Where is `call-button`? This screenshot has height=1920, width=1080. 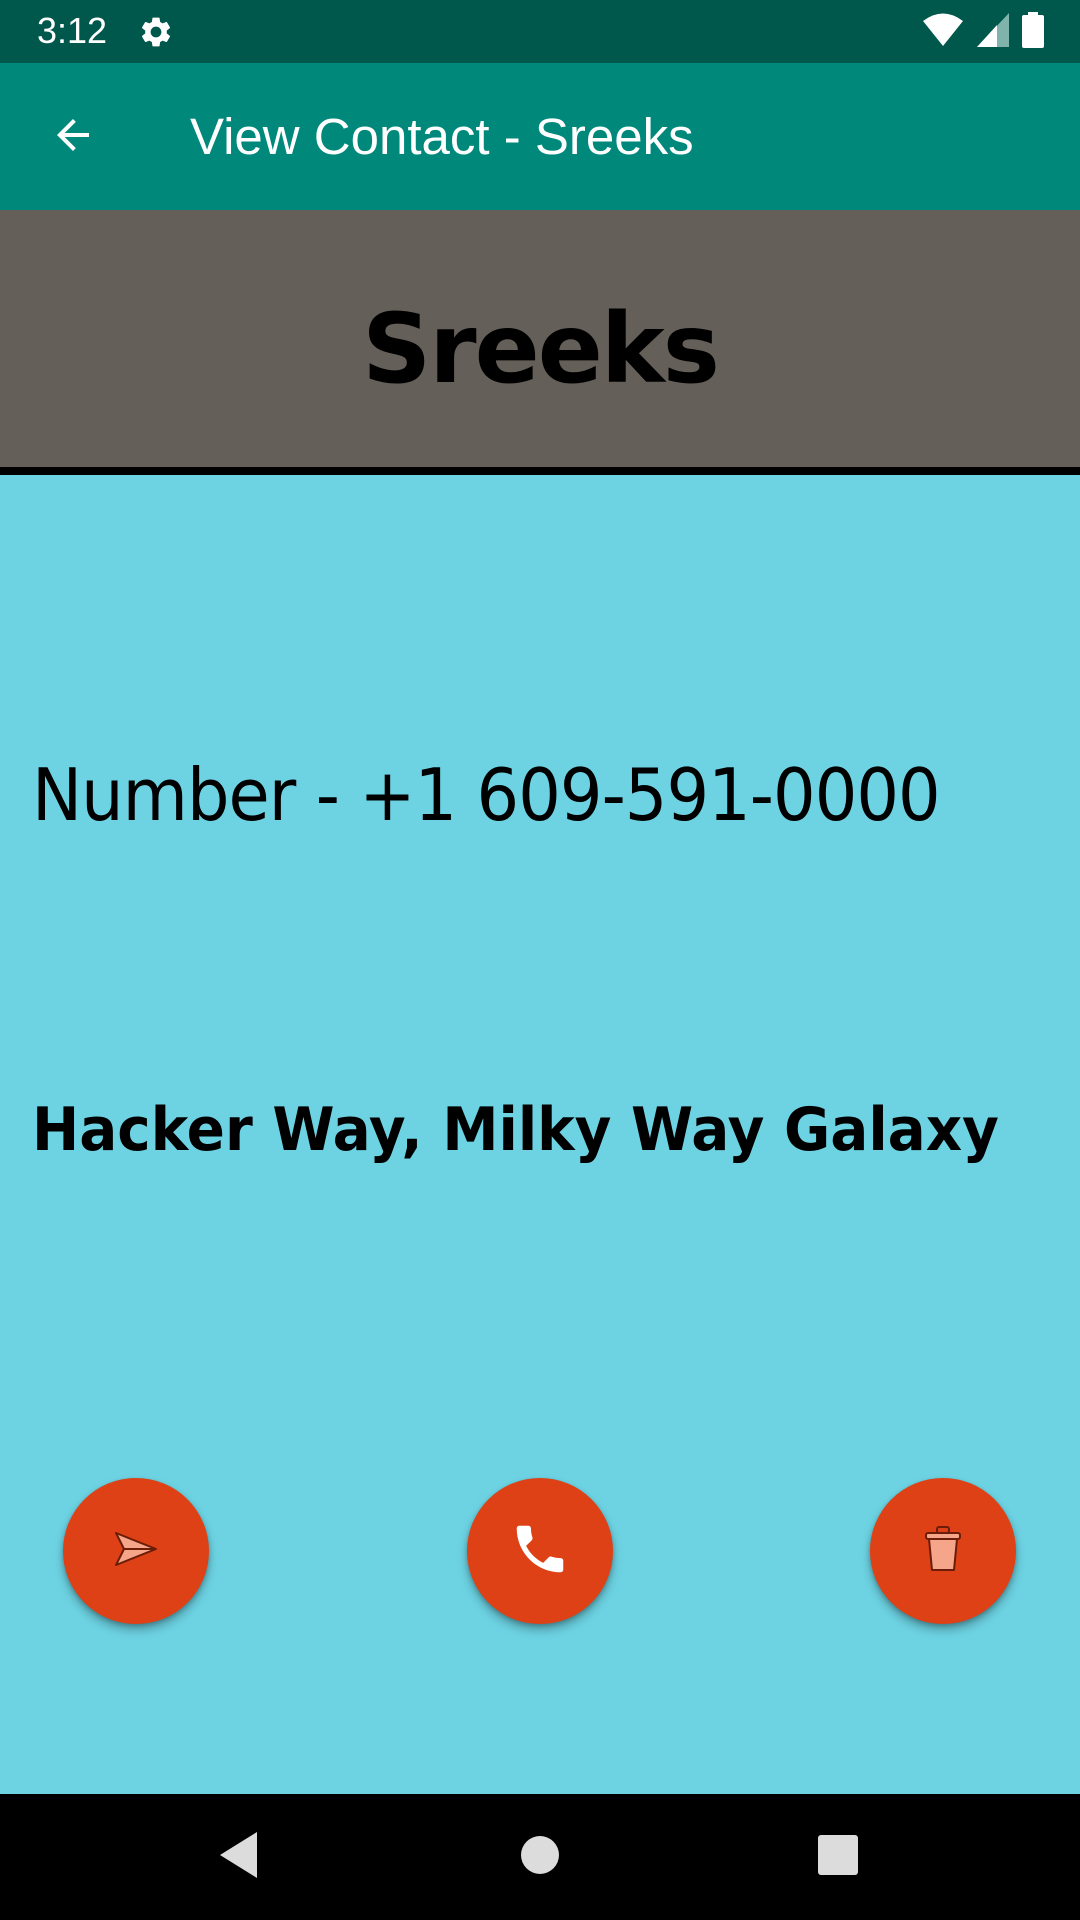
call-button is located at coordinates (540, 1551).